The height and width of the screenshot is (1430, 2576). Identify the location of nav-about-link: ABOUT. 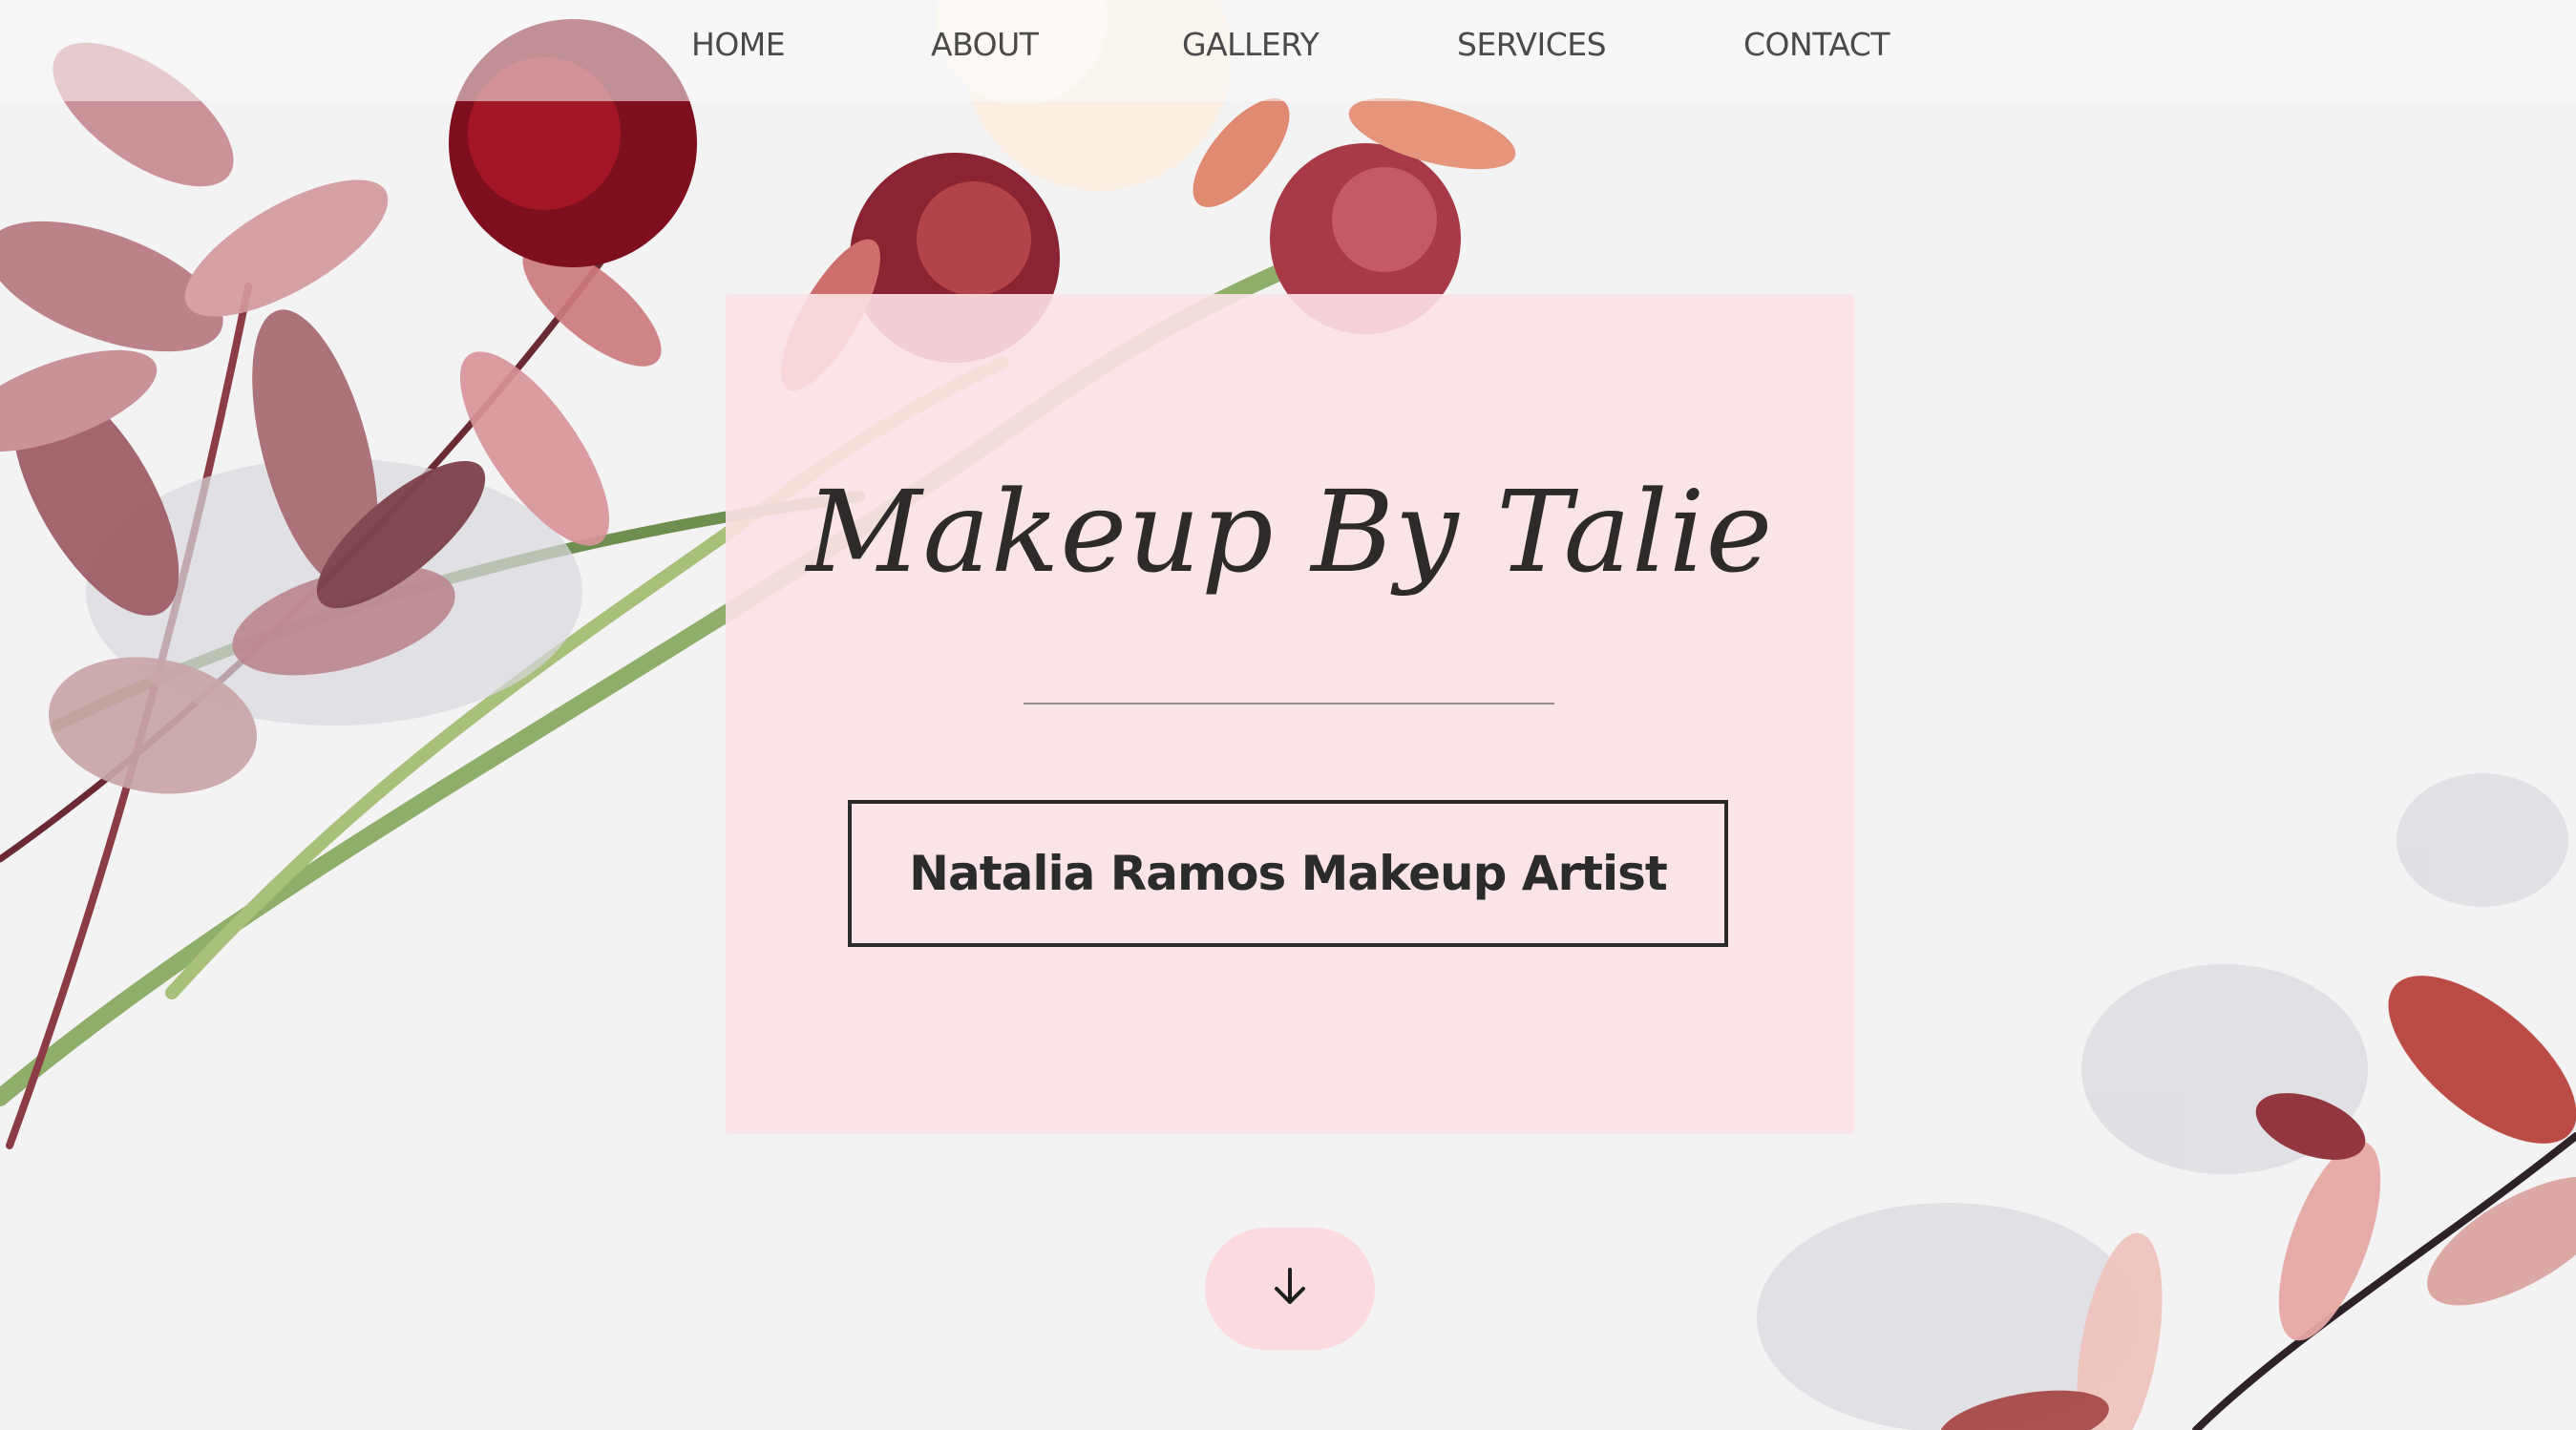
(985, 45).